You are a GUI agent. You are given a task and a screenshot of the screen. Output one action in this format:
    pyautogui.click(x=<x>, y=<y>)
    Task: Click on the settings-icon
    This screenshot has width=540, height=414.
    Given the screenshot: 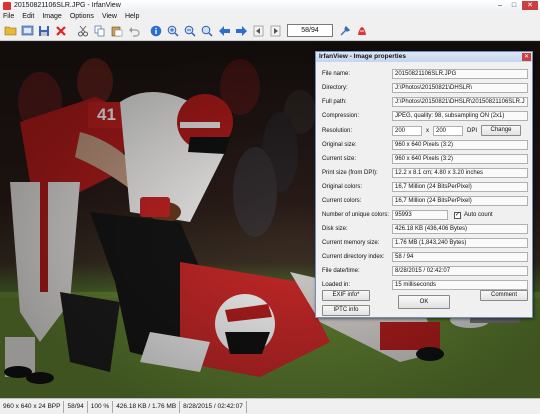 What is the action you would take?
    pyautogui.click(x=345, y=31)
    